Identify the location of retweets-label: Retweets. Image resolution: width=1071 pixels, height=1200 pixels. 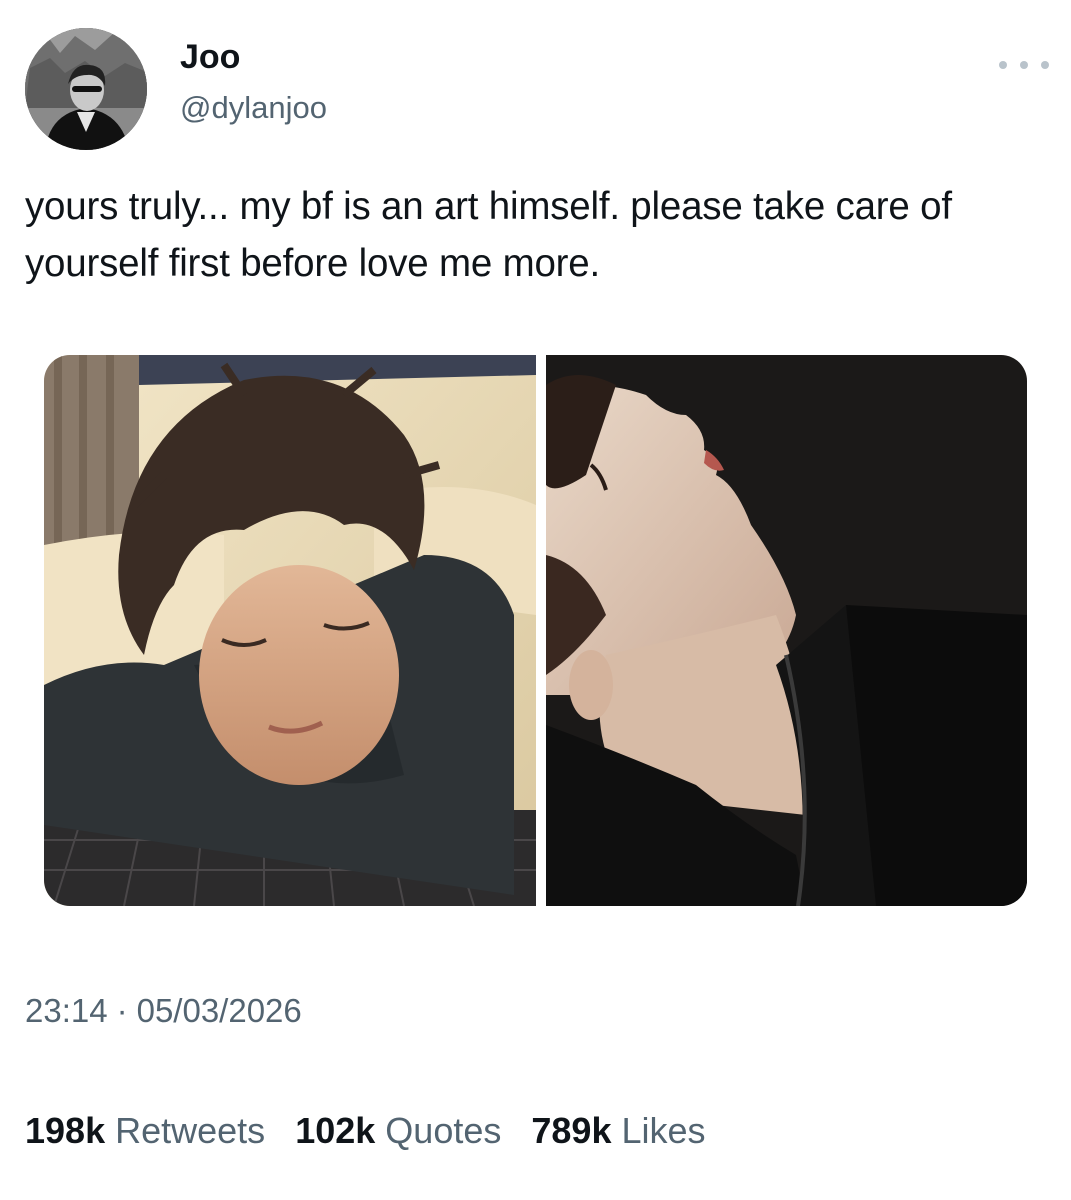
(190, 1130).